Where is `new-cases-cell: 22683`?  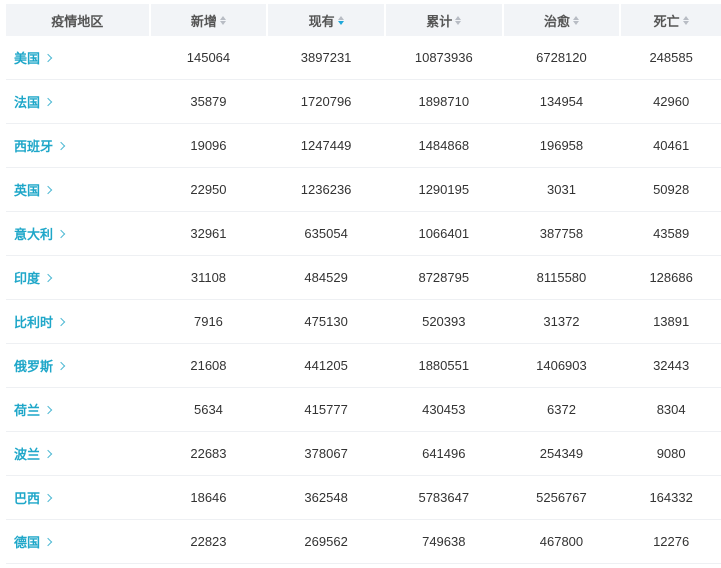 new-cases-cell: 22683 is located at coordinates (208, 453).